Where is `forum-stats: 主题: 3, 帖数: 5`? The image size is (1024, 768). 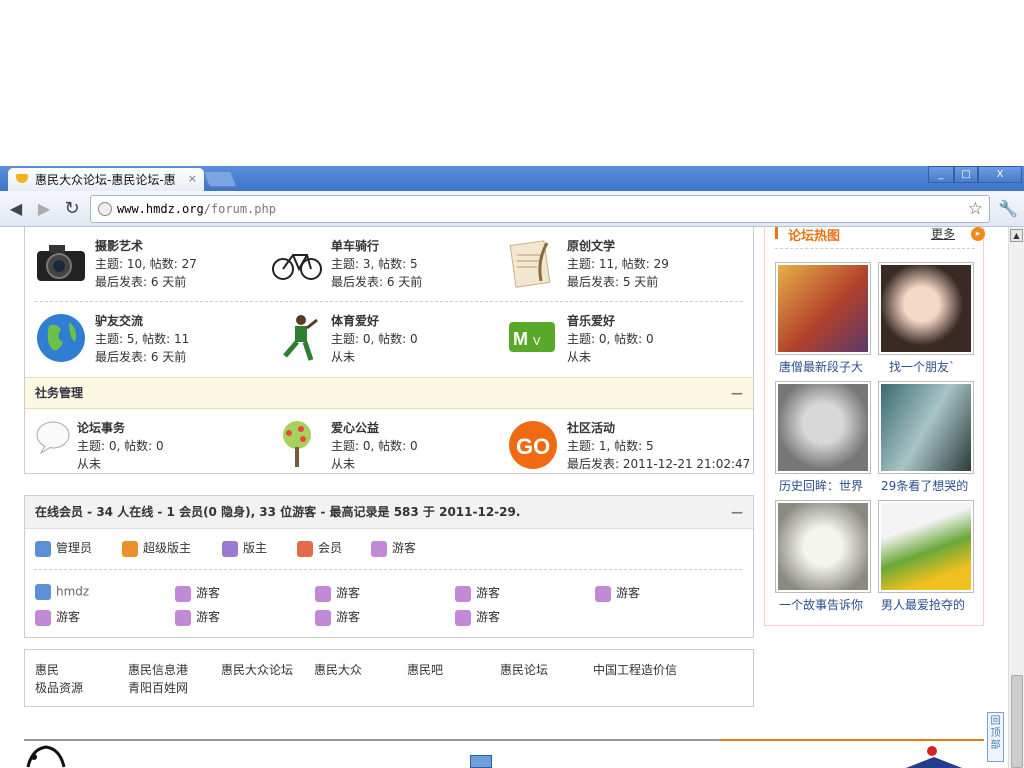 forum-stats: 主题: 3, 帖数: 5 is located at coordinates (374, 264).